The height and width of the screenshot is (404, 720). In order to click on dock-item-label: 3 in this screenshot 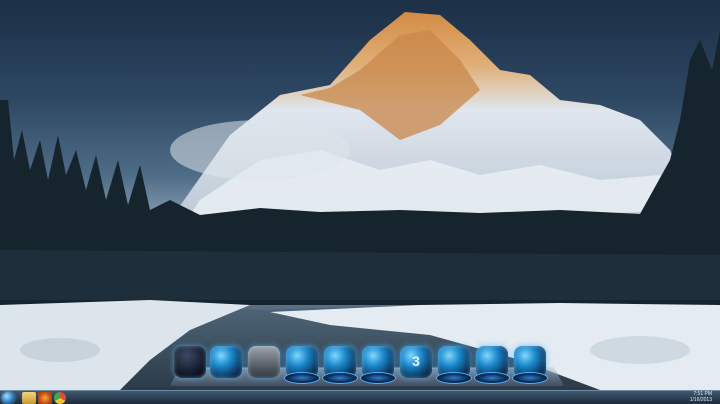, I will do `click(416, 361)`.